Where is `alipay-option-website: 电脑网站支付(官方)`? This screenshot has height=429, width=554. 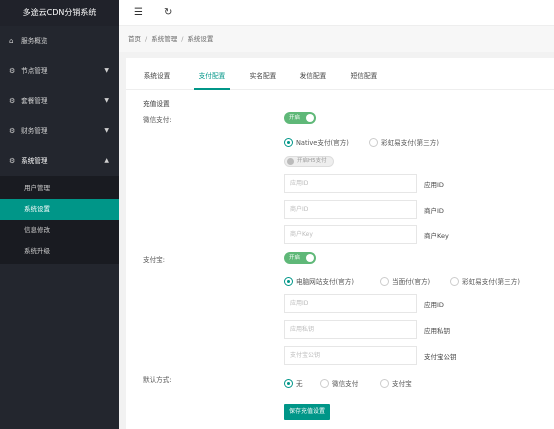 alipay-option-website: 电脑网站支付(官方) is located at coordinates (319, 281).